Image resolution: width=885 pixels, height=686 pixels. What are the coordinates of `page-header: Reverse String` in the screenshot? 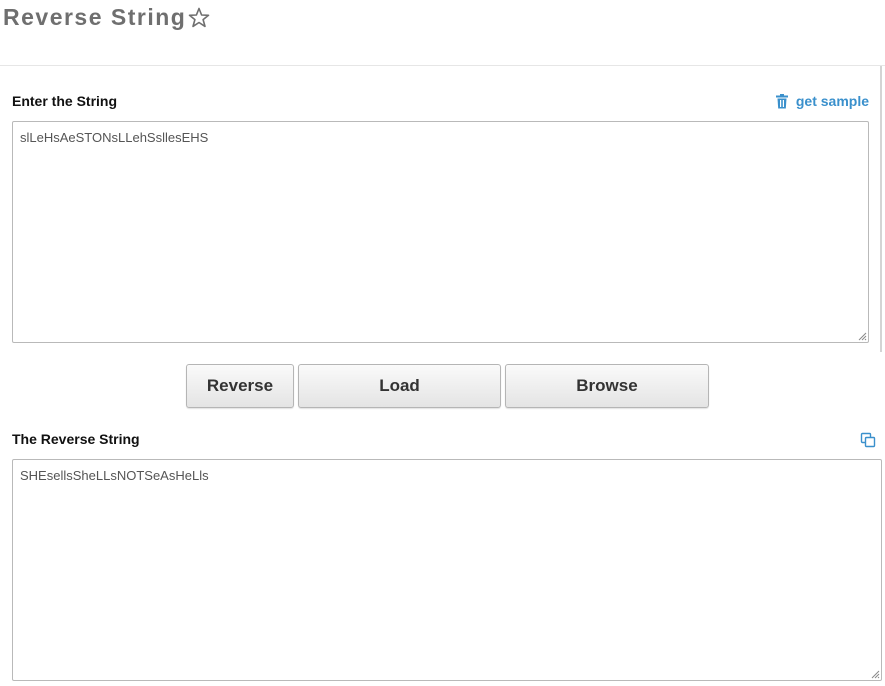 It's located at (107, 17).